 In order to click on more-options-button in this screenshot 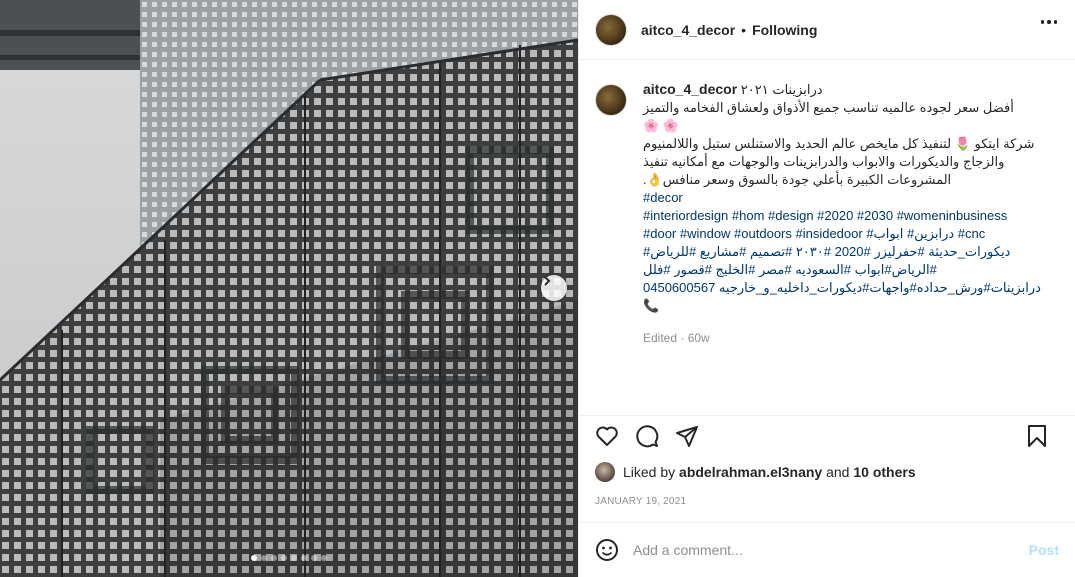, I will do `click(1048, 22)`.